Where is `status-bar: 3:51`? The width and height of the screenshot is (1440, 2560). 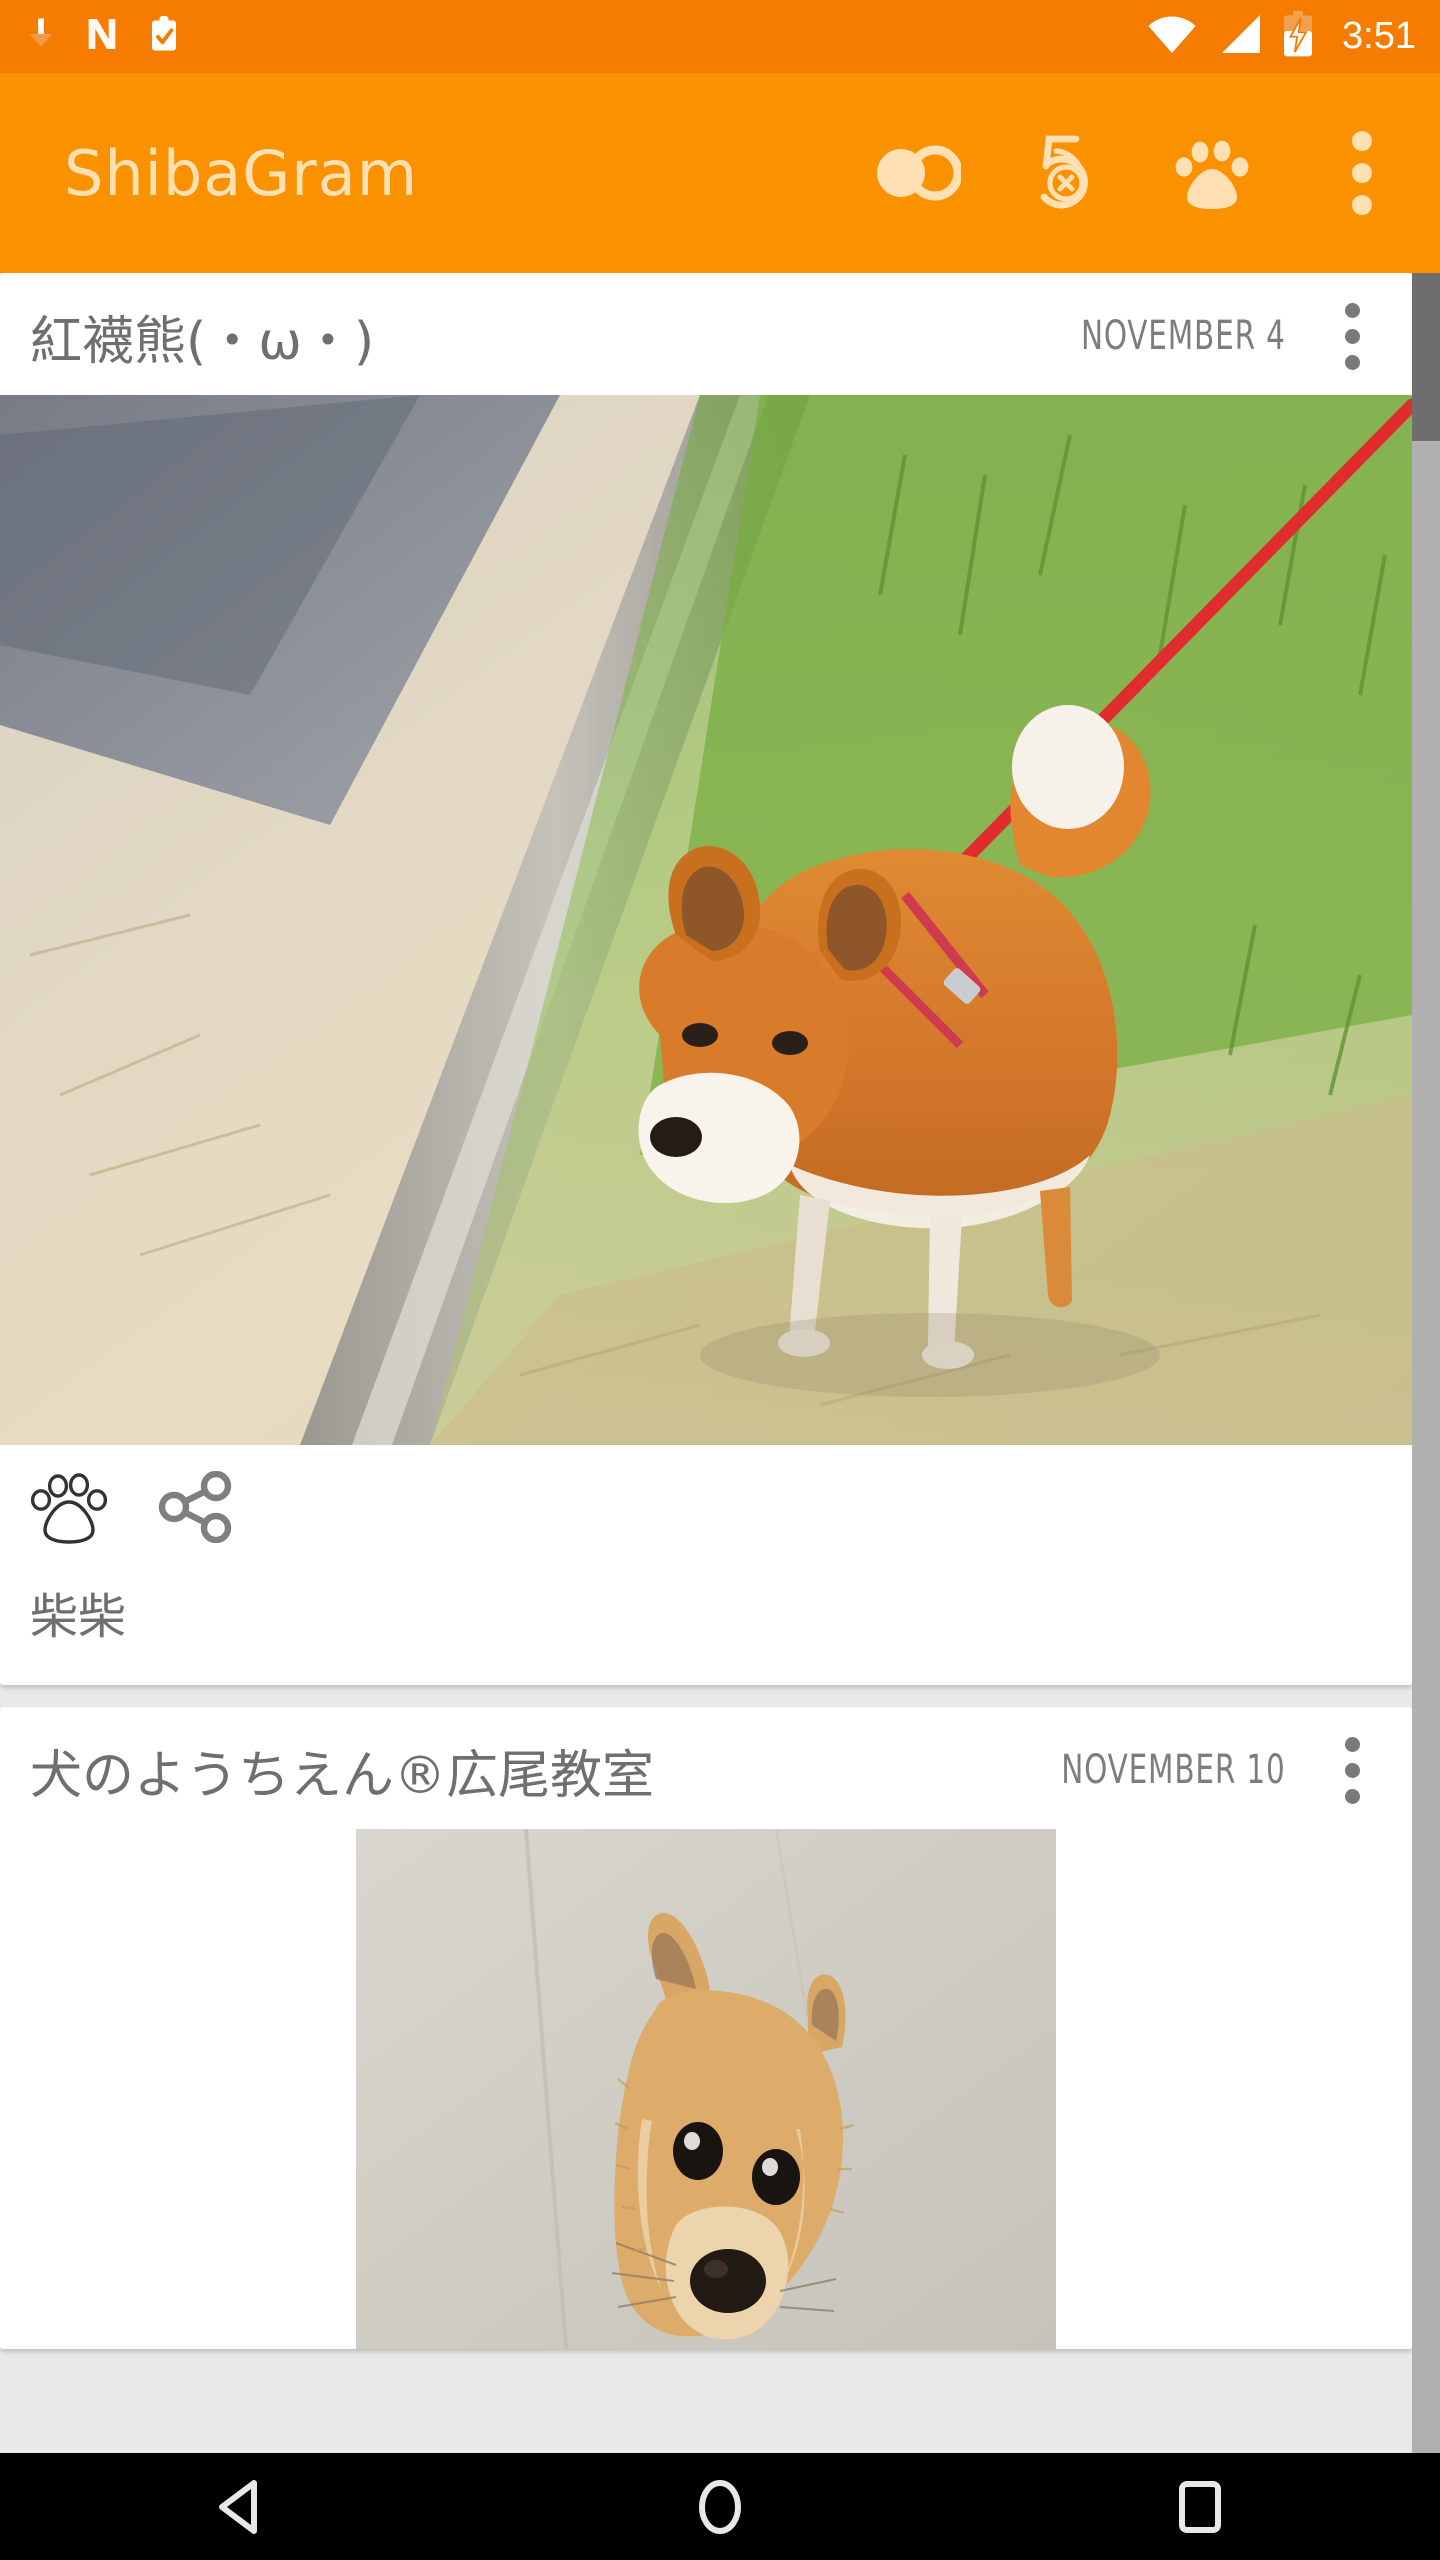
status-bar: 3:51 is located at coordinates (720, 36).